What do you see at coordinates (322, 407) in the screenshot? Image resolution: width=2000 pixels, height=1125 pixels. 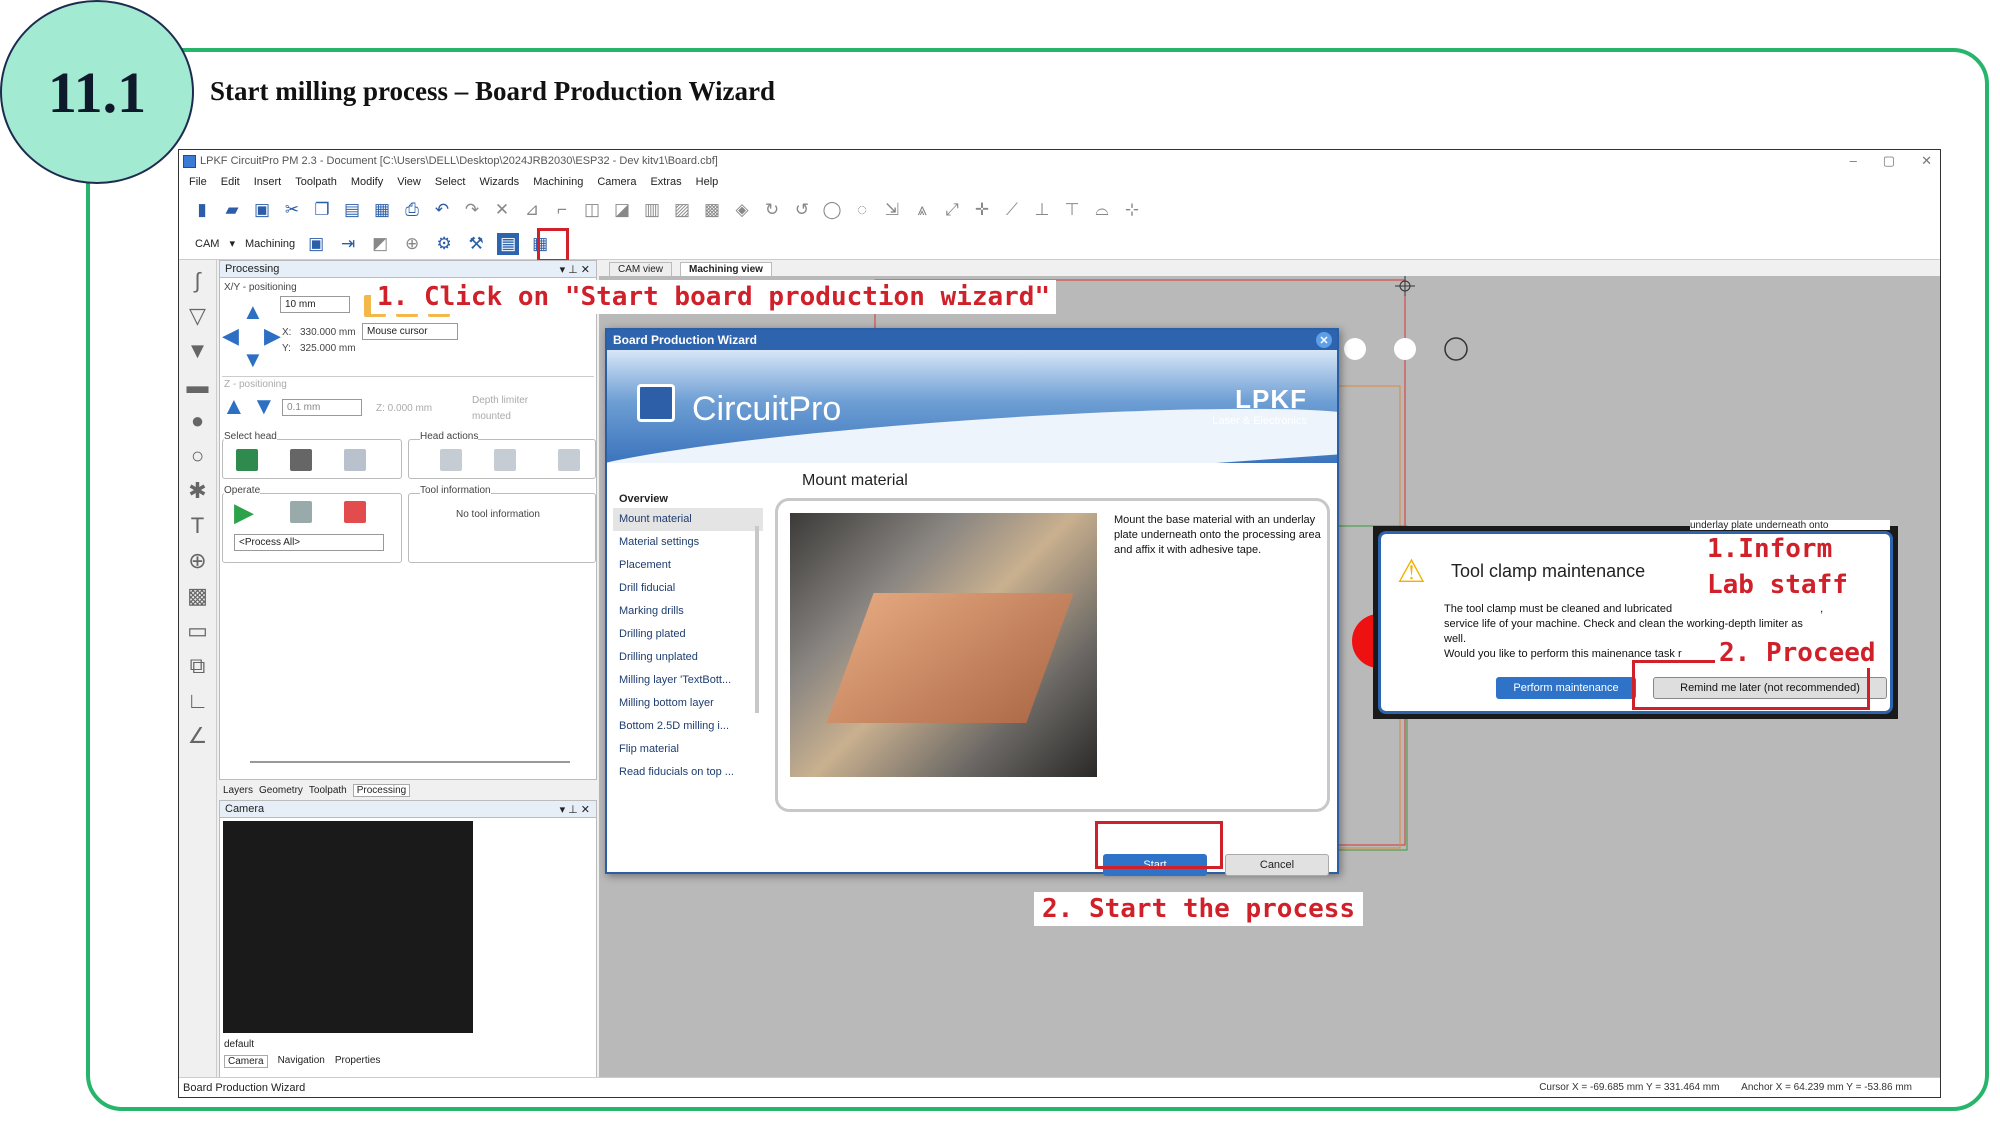 I see `z-step-input: 0.1 mm` at bounding box center [322, 407].